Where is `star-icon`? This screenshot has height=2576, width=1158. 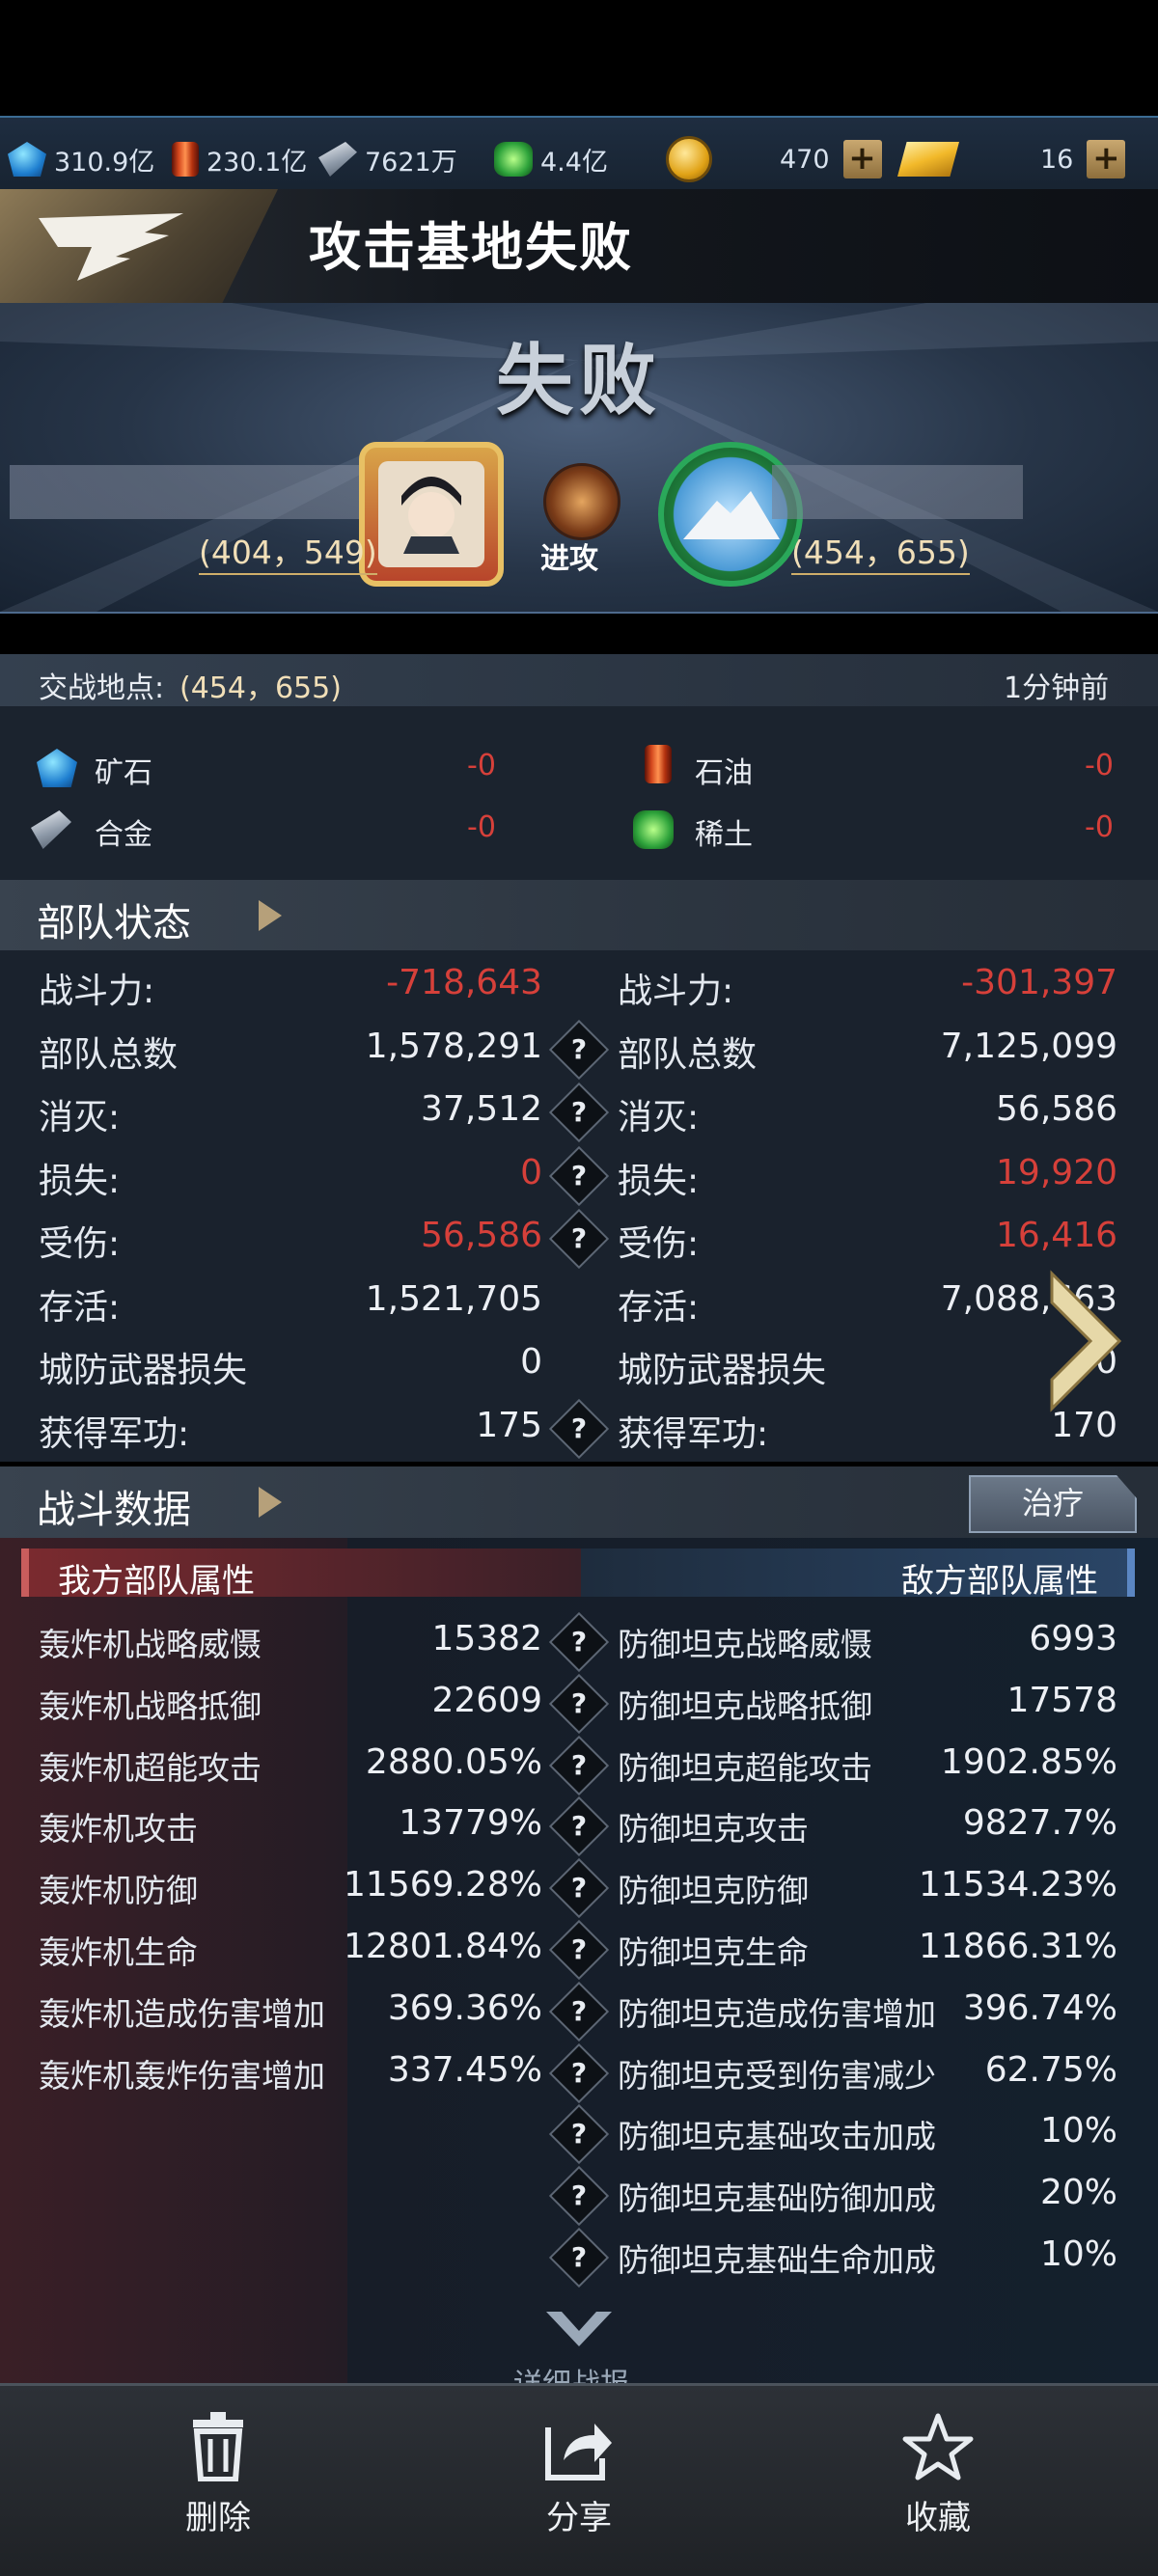
star-icon is located at coordinates (938, 2447).